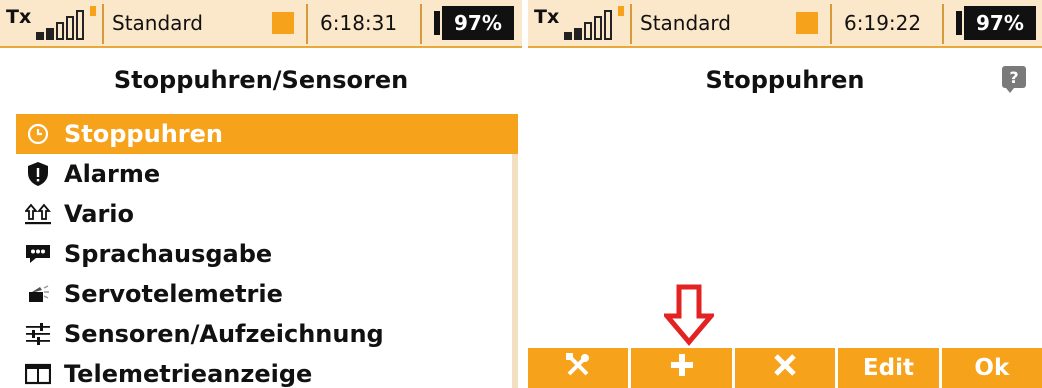 Image resolution: width=1042 pixels, height=388 pixels. Describe the element at coordinates (38, 134) in the screenshot. I see `clock-icon` at that location.